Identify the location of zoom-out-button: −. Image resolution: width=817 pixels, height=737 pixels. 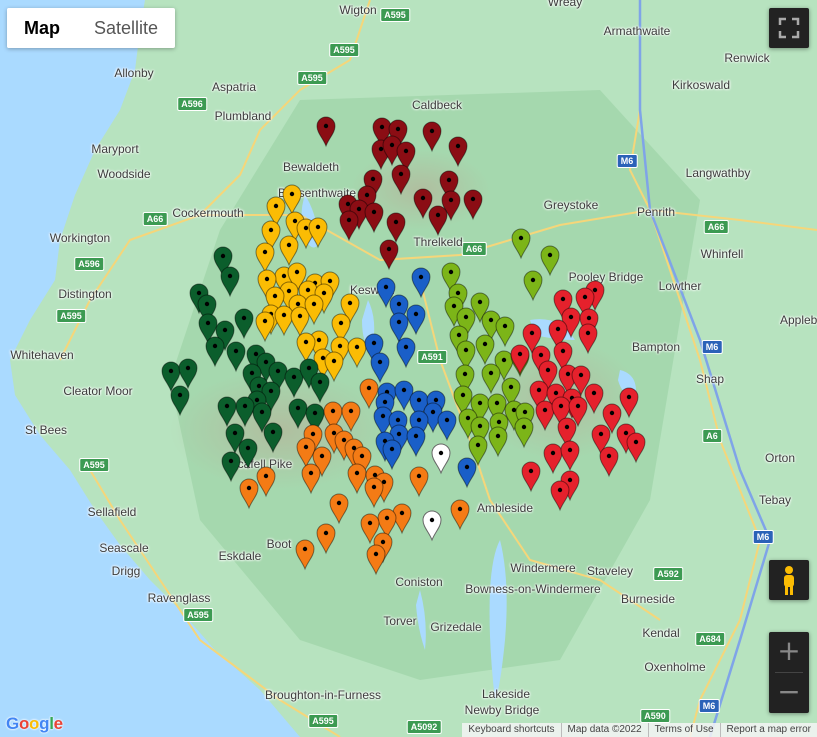
(789, 693).